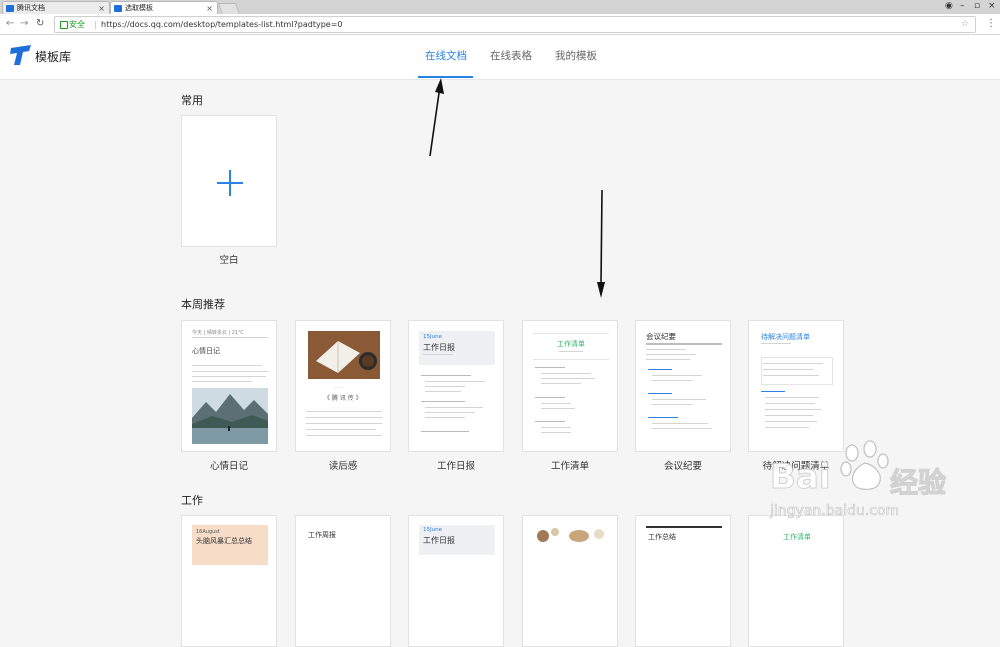 This screenshot has height=647, width=1000. Describe the element at coordinates (343, 398) in the screenshot. I see `preview-title: 《 腾 讯 传 》` at that location.